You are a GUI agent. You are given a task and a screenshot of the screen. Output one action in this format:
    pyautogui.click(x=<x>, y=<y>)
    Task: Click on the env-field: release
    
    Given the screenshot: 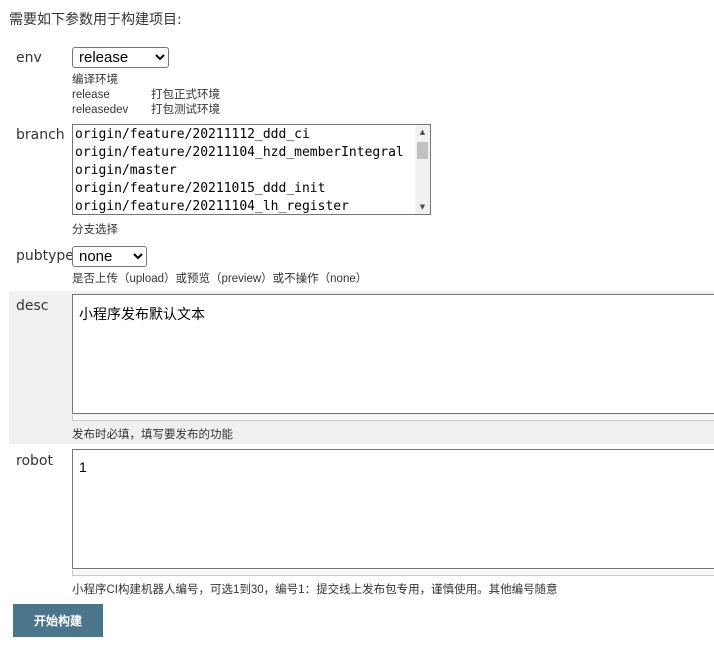 What is the action you would take?
    pyautogui.click(x=120, y=57)
    